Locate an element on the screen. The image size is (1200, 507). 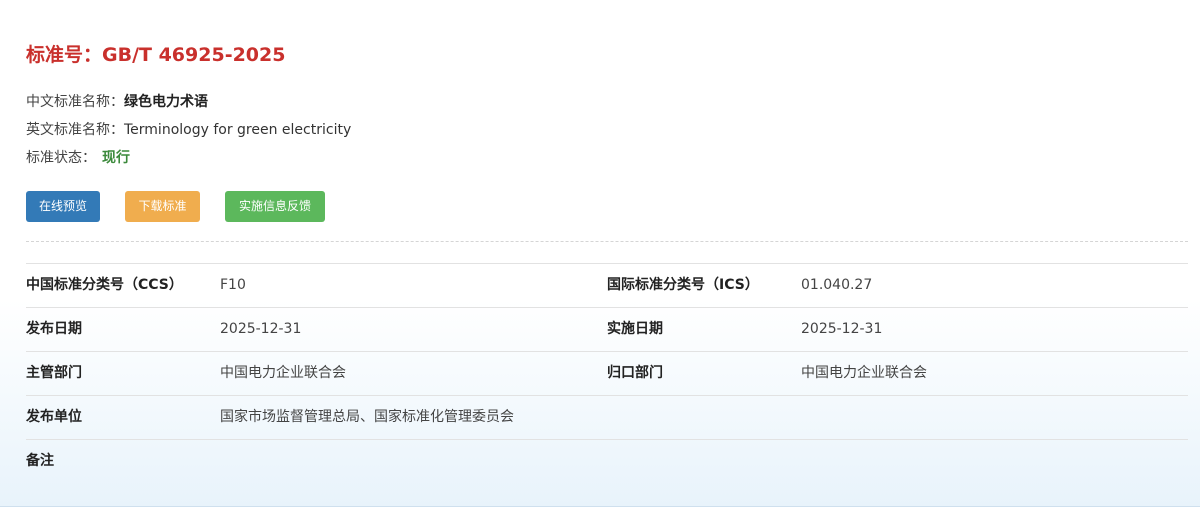
table-row: 备注 is located at coordinates (607, 461).